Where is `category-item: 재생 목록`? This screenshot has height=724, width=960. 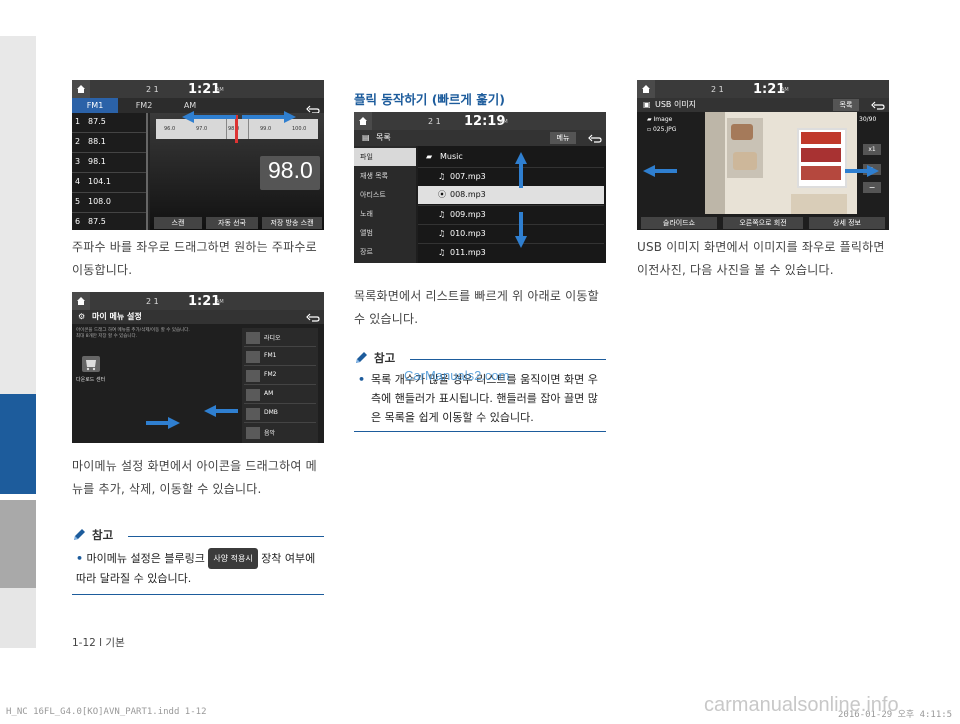 category-item: 재생 목록 is located at coordinates (385, 176).